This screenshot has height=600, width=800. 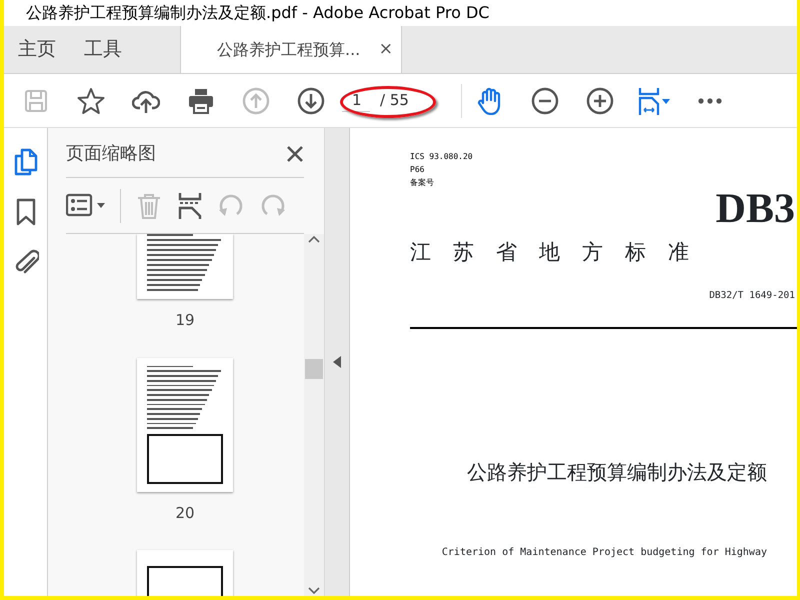 What do you see at coordinates (310, 100) in the screenshot?
I see `down-arrow-circle-button` at bounding box center [310, 100].